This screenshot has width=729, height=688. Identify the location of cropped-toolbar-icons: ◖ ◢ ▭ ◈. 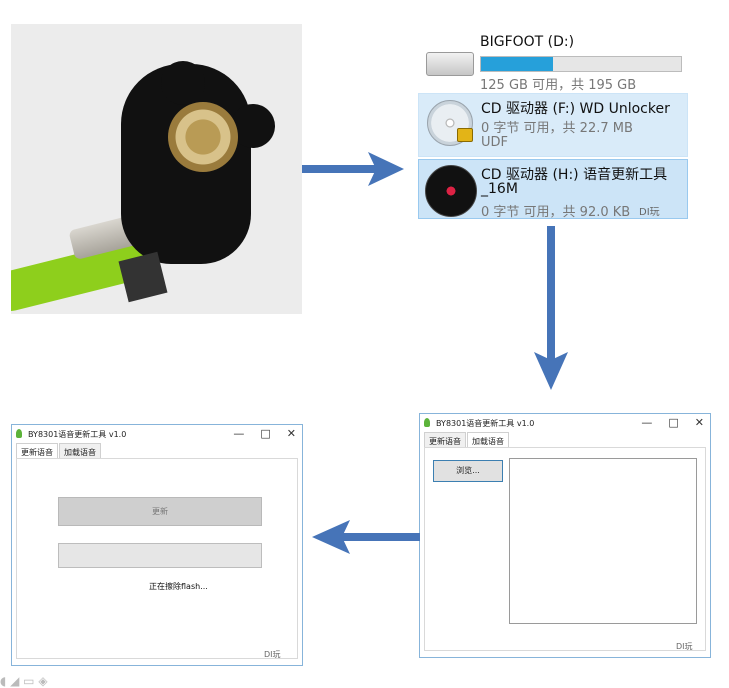
(24, 681).